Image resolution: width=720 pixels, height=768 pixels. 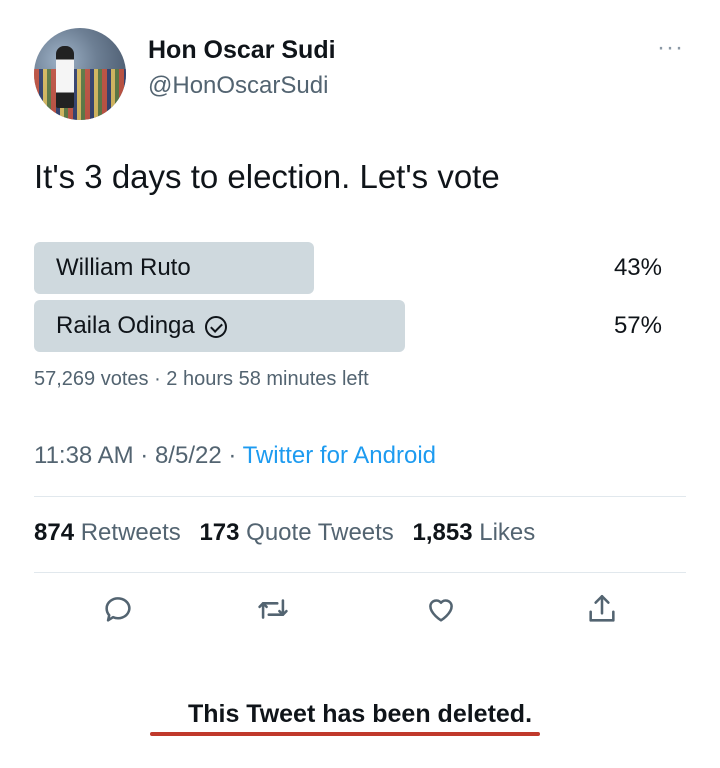 What do you see at coordinates (637, 267) in the screenshot?
I see `poll-option-percent: 43%` at bounding box center [637, 267].